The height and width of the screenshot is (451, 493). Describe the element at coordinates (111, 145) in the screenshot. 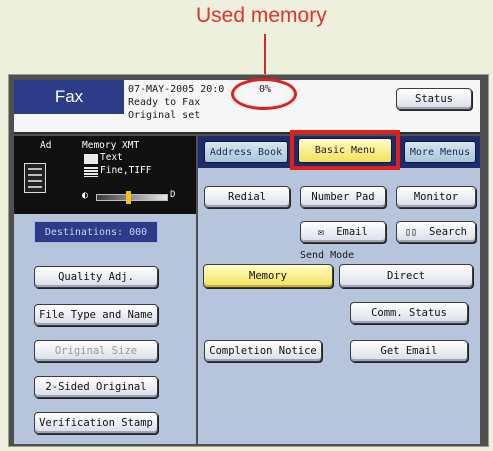

I see `memory-xmt-label: Memory XMT` at that location.